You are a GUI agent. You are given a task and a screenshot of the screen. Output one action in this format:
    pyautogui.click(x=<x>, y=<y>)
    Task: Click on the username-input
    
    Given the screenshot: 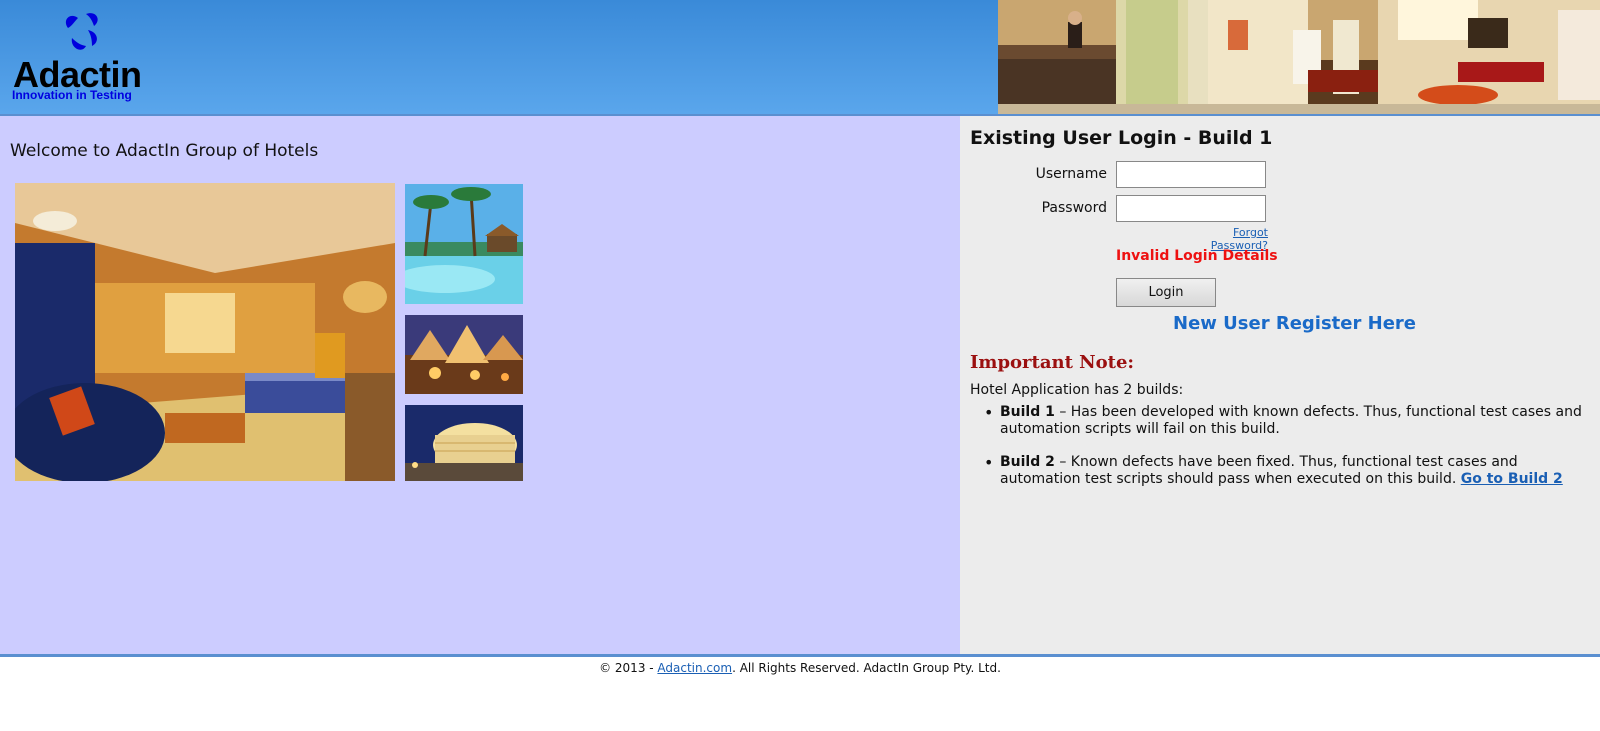 What is the action you would take?
    pyautogui.click(x=1191, y=174)
    